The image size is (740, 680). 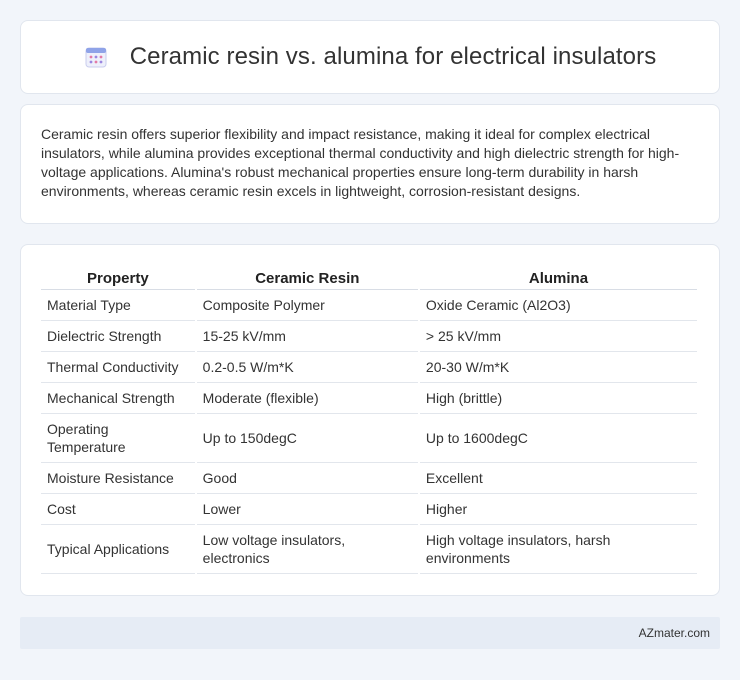 I want to click on property-cell: Operating Temperature, so click(x=118, y=438).